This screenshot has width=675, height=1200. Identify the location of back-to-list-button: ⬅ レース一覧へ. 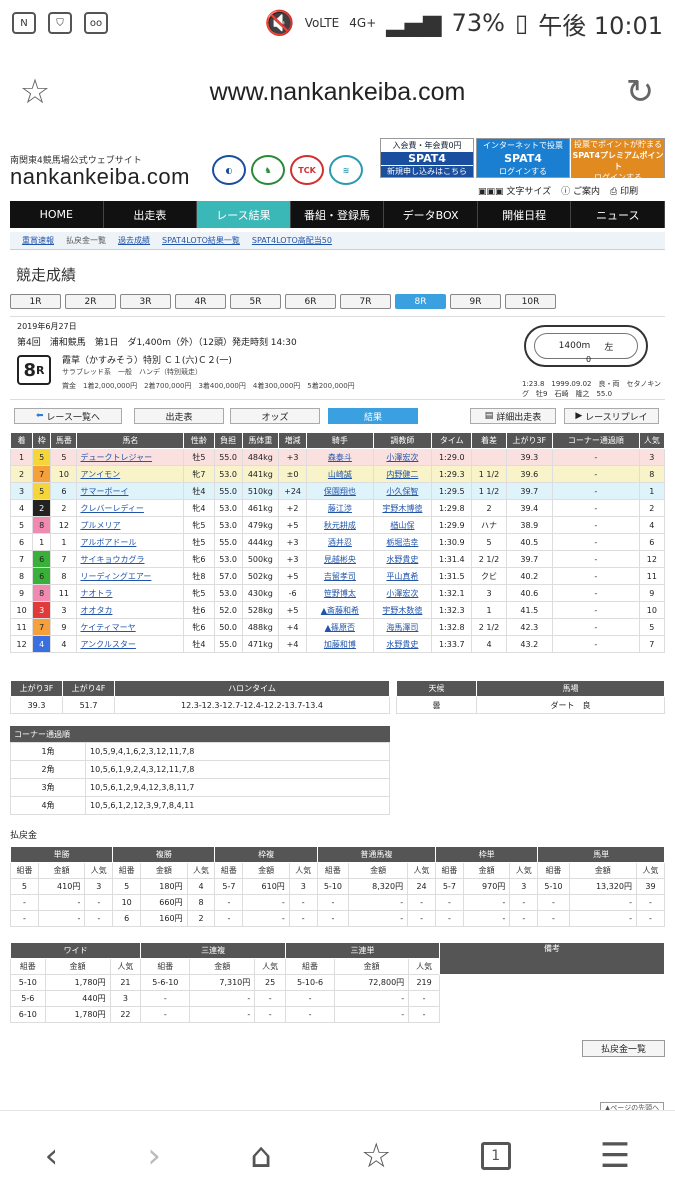
(68, 416).